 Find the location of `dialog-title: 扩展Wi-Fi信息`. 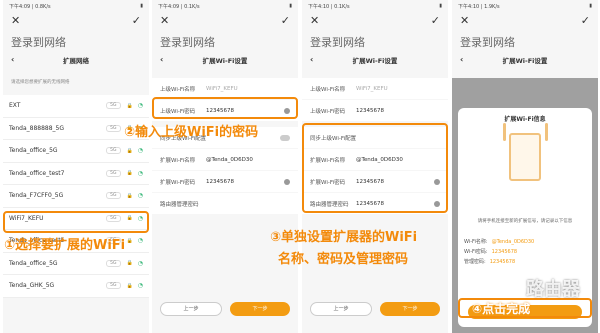

dialog-title: 扩展Wi-Fi信息 is located at coordinates (525, 119).